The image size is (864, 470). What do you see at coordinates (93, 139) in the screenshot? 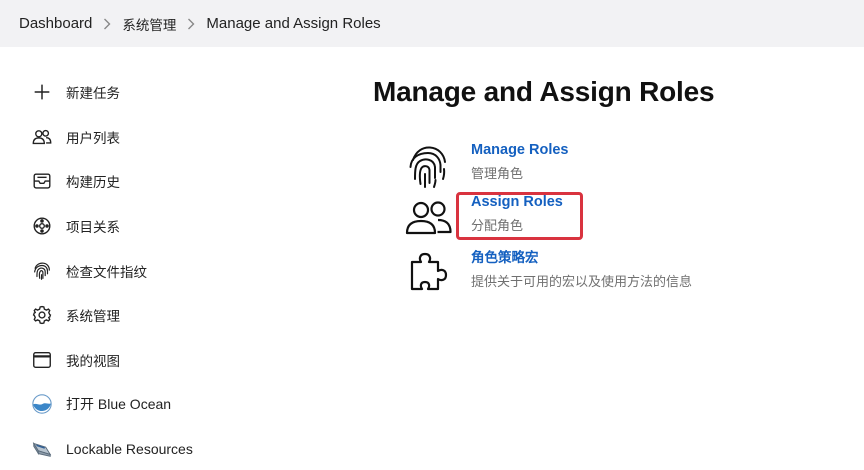
I see `sidebar-item-label: 用户列表` at bounding box center [93, 139].